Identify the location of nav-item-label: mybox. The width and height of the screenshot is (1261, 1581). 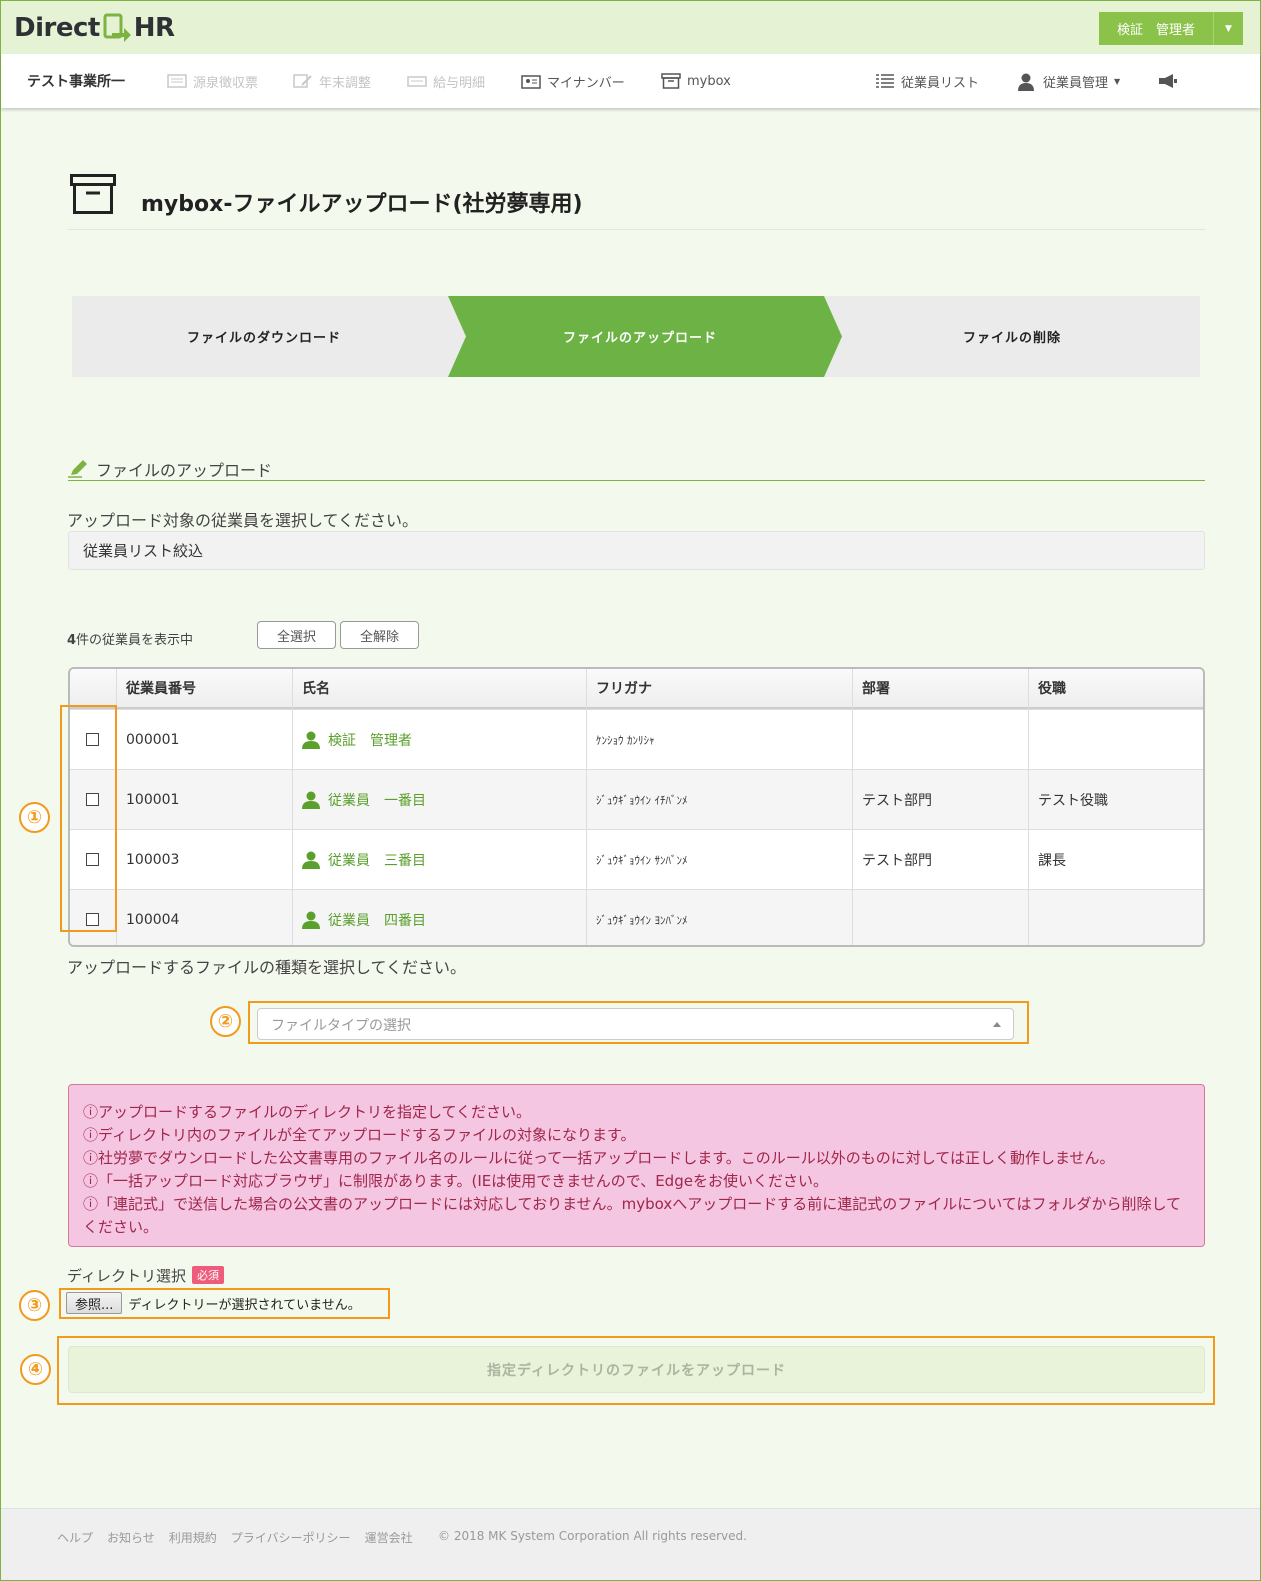
(709, 81).